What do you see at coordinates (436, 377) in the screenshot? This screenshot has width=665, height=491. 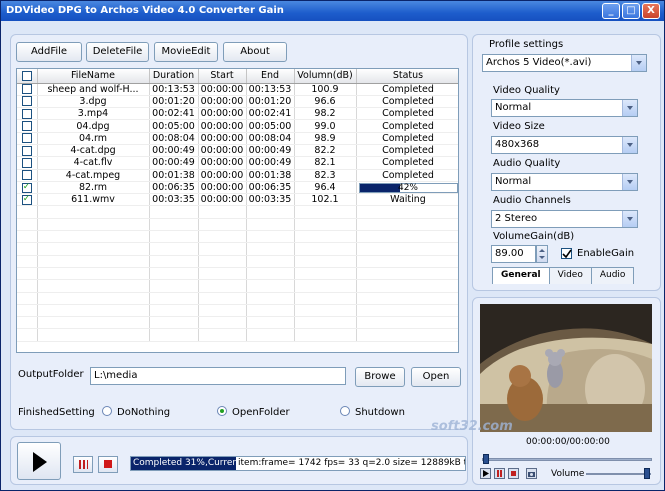 I see `open-button: Open` at bounding box center [436, 377].